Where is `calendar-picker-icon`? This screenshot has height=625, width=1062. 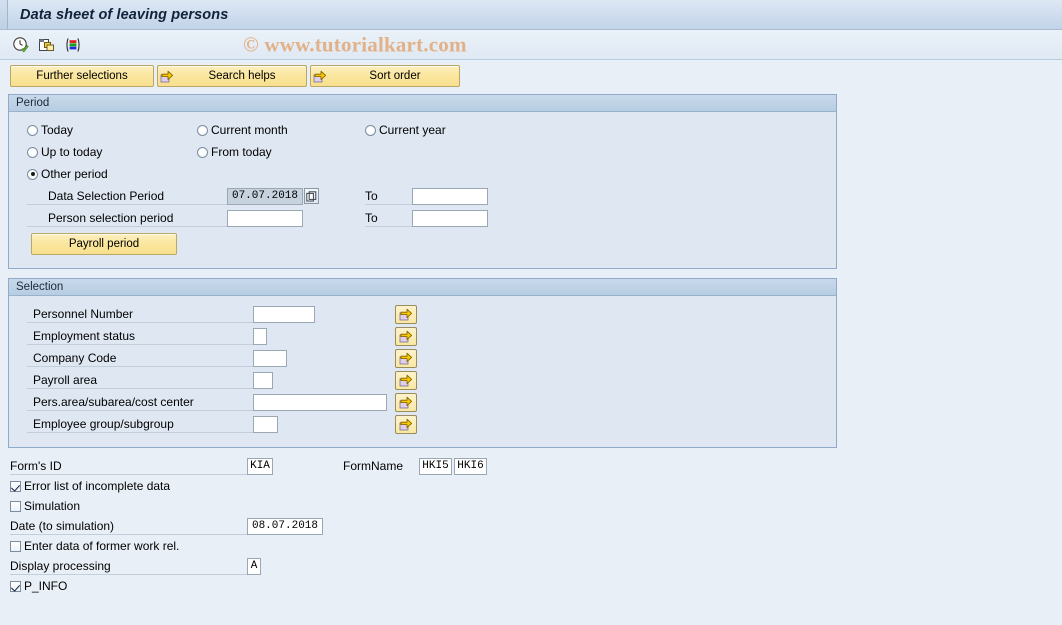
calendar-picker-icon is located at coordinates (311, 196).